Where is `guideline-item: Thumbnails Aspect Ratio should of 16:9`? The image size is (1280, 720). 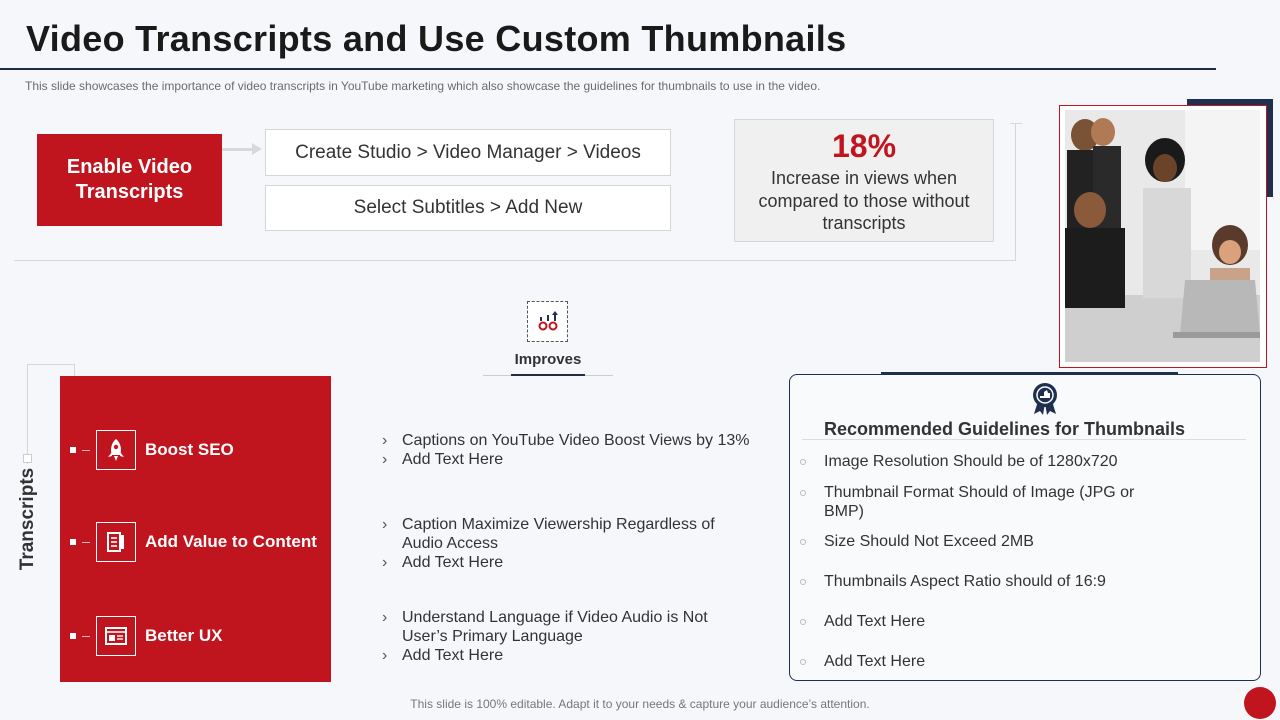
guideline-item: Thumbnails Aspect Ratio should of 16:9 is located at coordinates (980, 581).